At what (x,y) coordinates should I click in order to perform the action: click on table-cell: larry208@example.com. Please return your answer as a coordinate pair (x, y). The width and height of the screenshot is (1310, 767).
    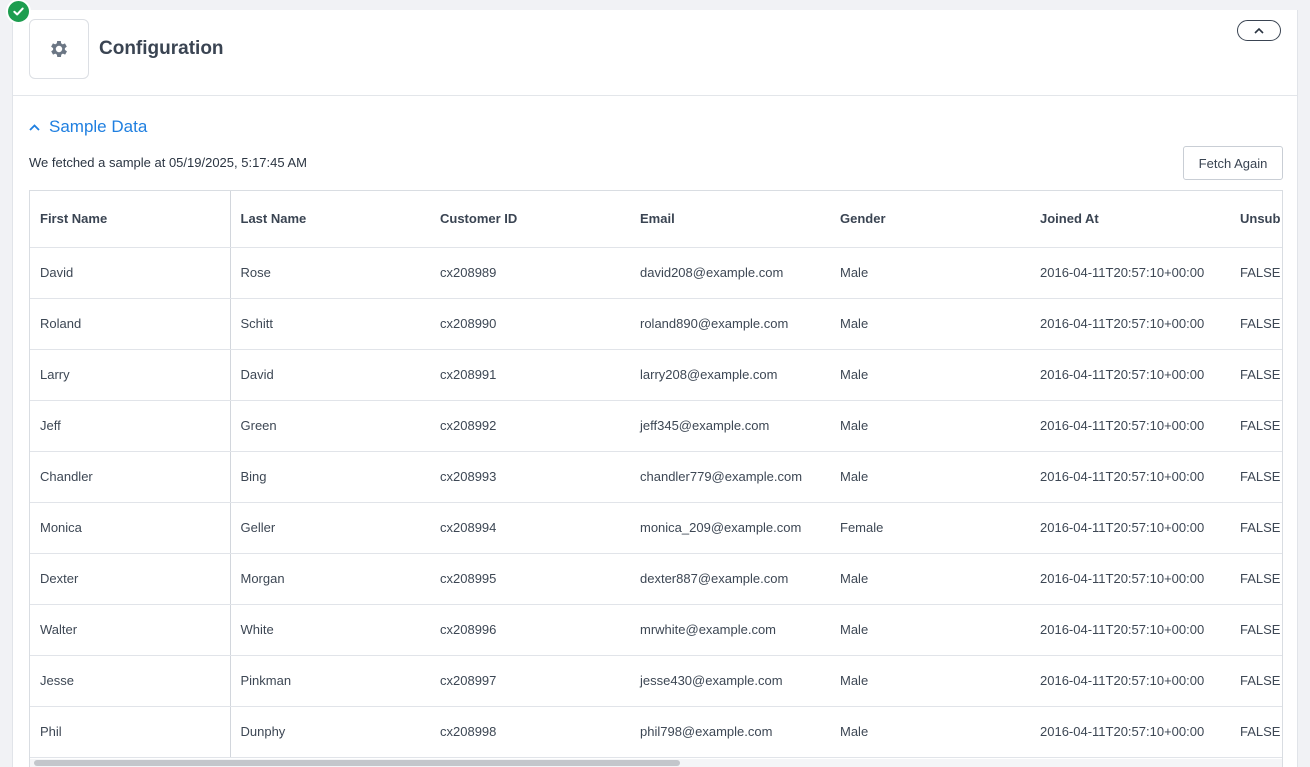
    Looking at the image, I should click on (730, 375).